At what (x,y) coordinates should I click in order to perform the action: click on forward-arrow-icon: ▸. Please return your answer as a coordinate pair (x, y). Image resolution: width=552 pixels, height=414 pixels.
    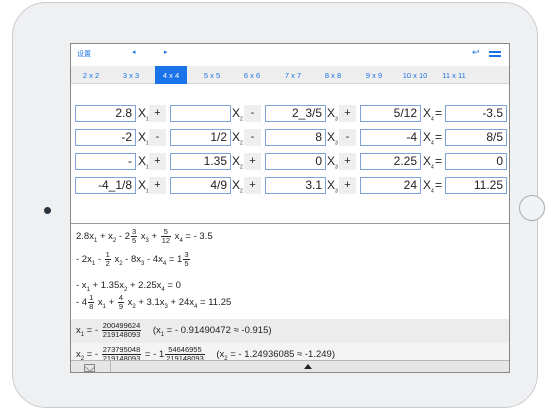
    Looking at the image, I should click on (166, 52).